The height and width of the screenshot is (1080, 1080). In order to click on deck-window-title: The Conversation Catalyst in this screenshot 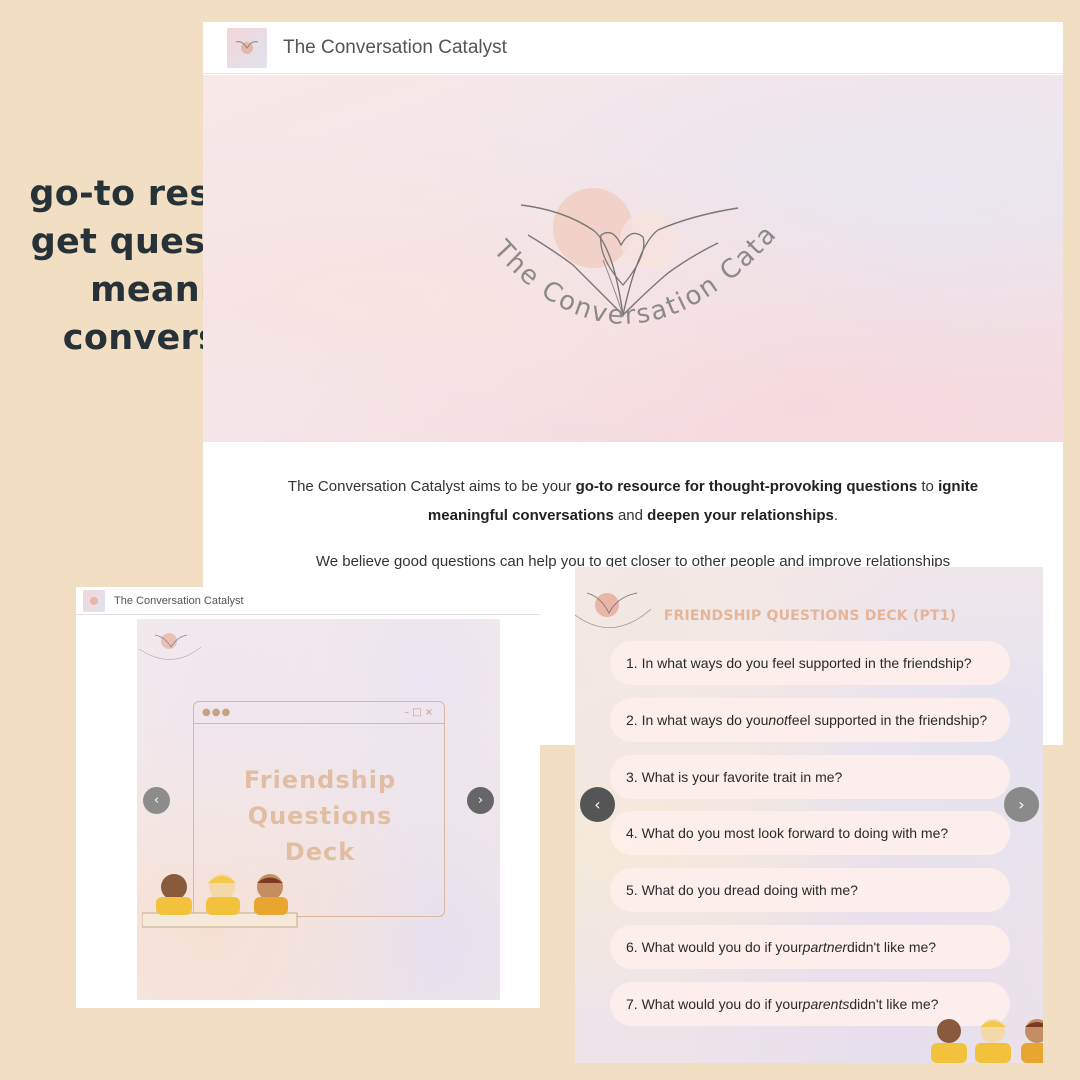, I will do `click(179, 601)`.